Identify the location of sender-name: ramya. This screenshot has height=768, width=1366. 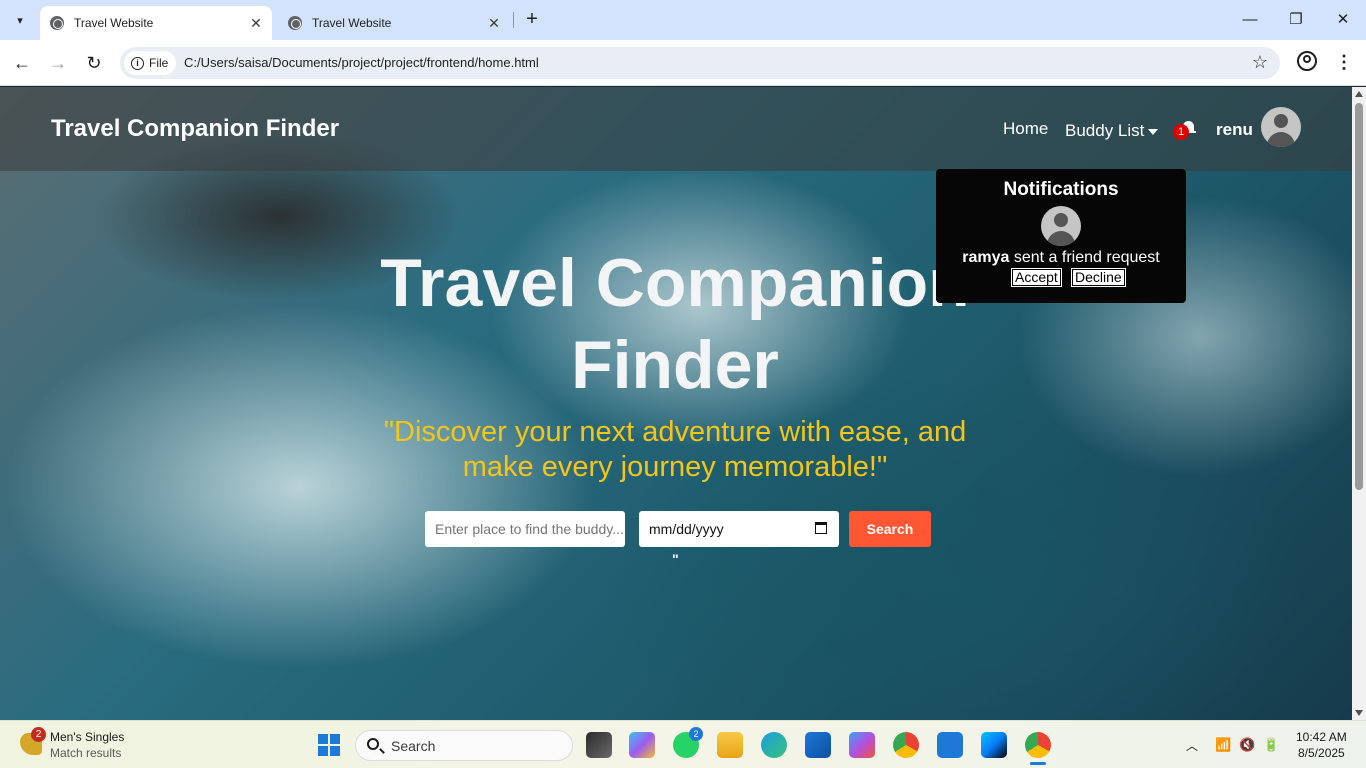
(986, 257).